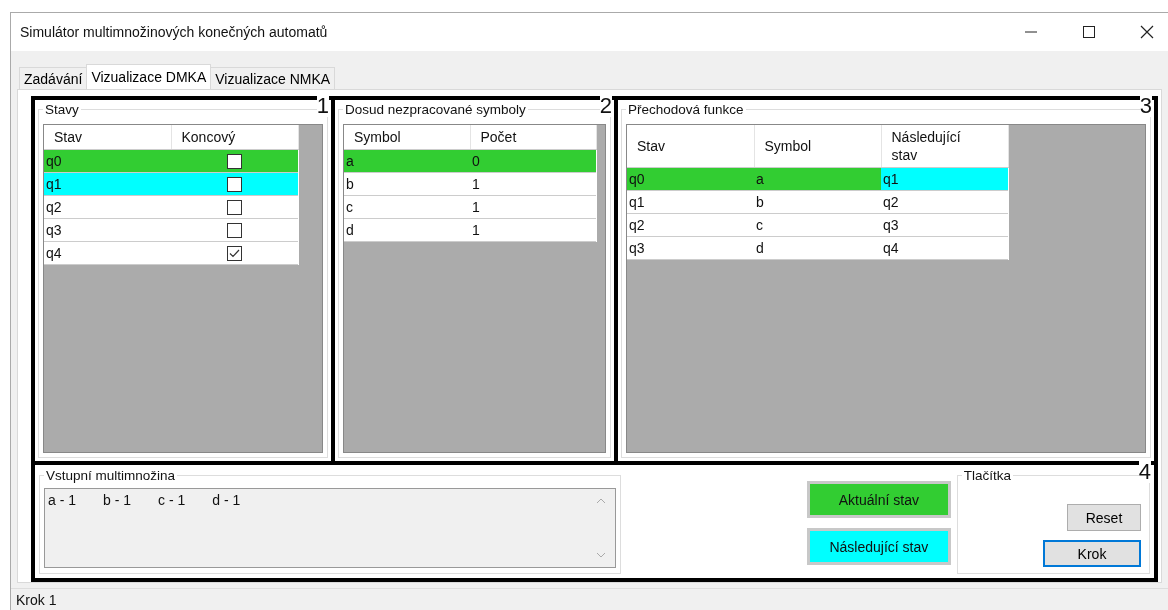  What do you see at coordinates (1092, 553) in the screenshot?
I see `action-button: Krok` at bounding box center [1092, 553].